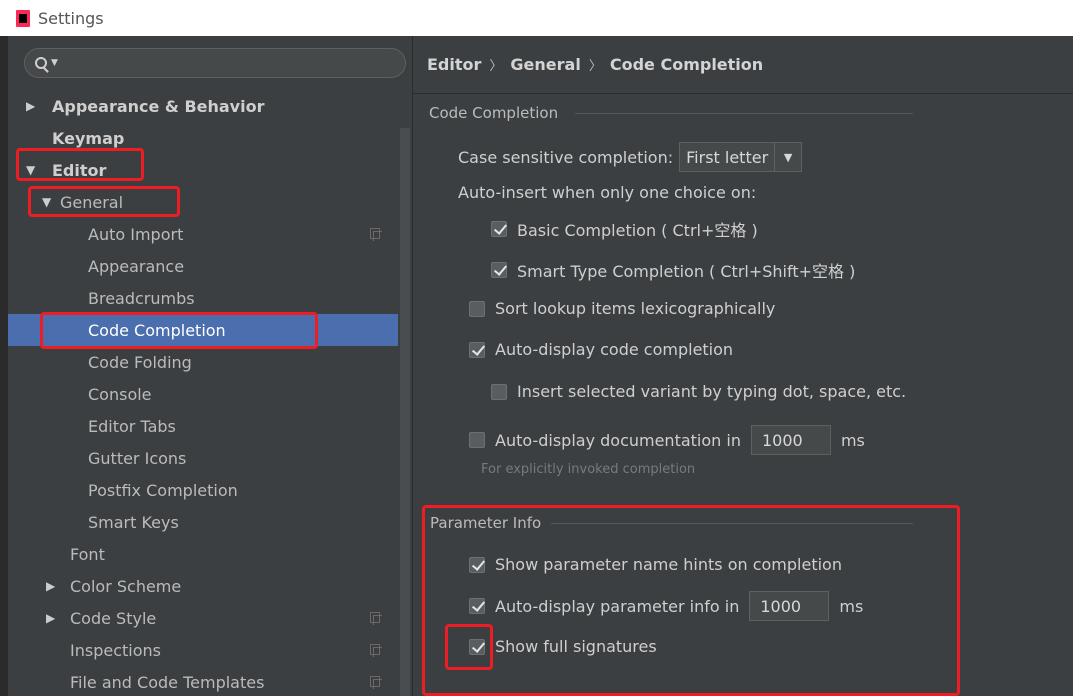 This screenshot has height=696, width=1073. Describe the element at coordinates (789, 606) in the screenshot. I see `param-delay-input: 1000` at that location.